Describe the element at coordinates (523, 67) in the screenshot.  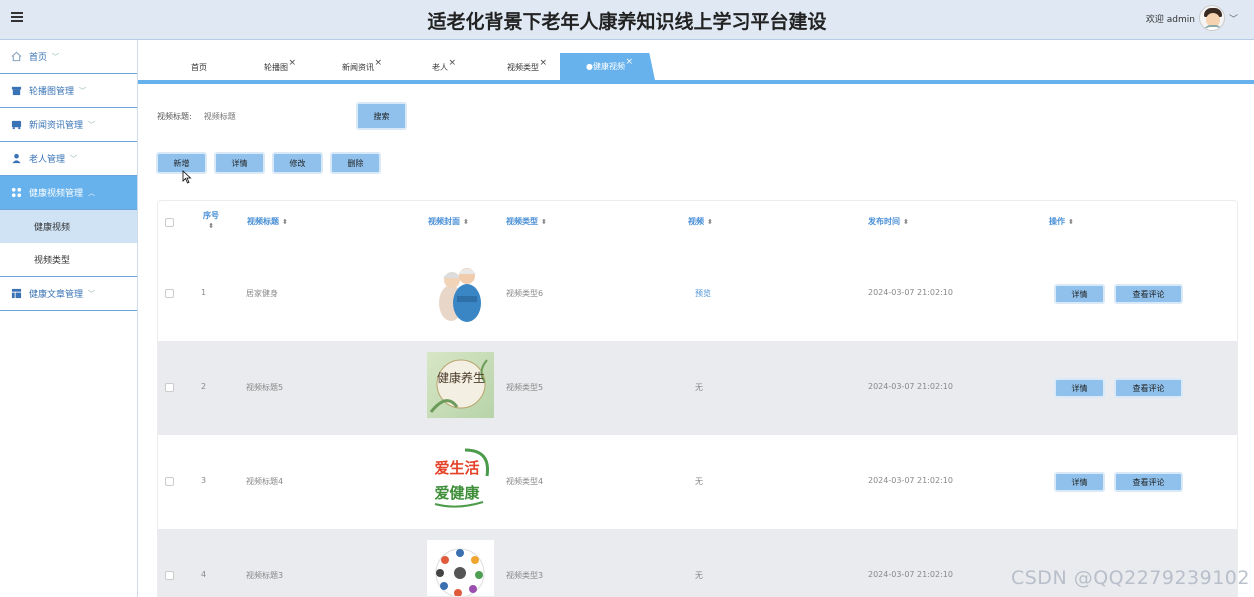
I see `tab-label: 视频类型` at that location.